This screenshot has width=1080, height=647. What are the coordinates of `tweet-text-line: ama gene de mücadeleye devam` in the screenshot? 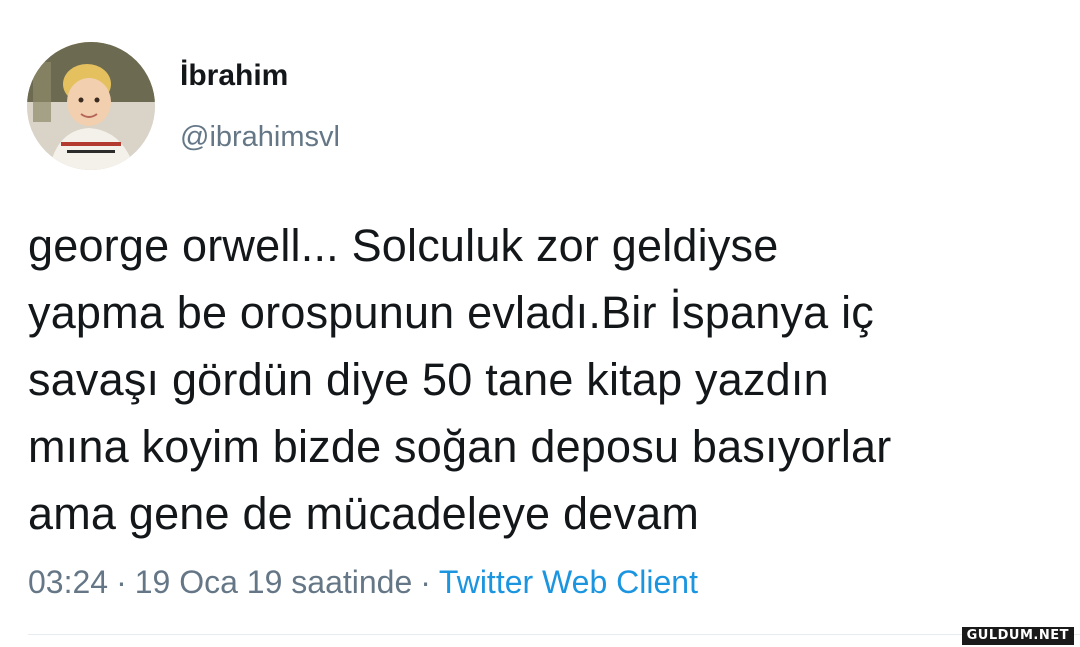 It's located at (364, 513).